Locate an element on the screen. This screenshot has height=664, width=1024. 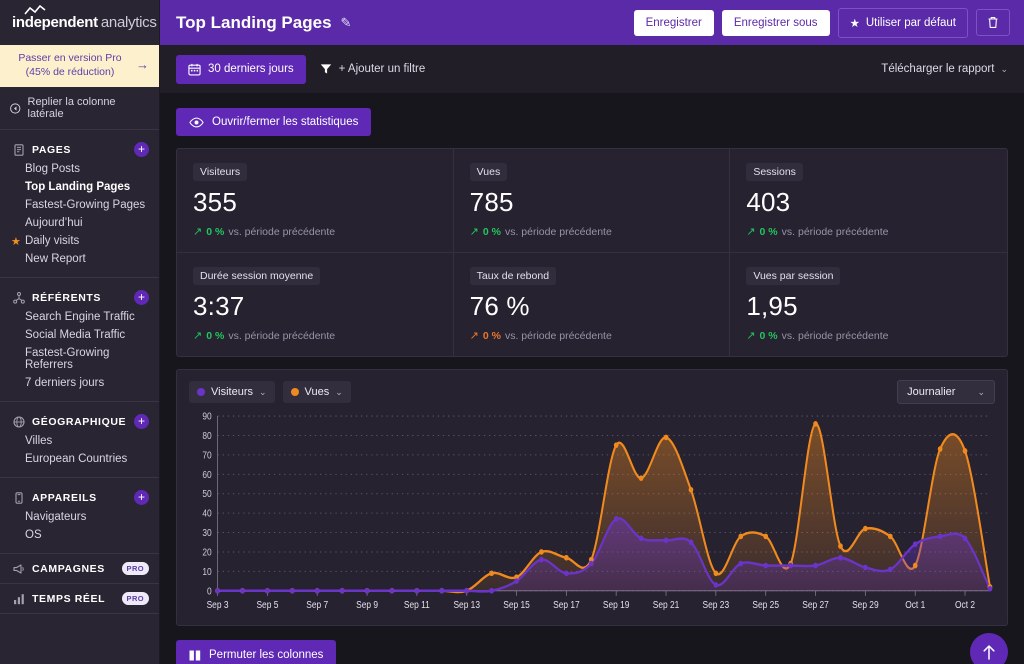
pencil-icon: ✎ is located at coordinates (346, 23).